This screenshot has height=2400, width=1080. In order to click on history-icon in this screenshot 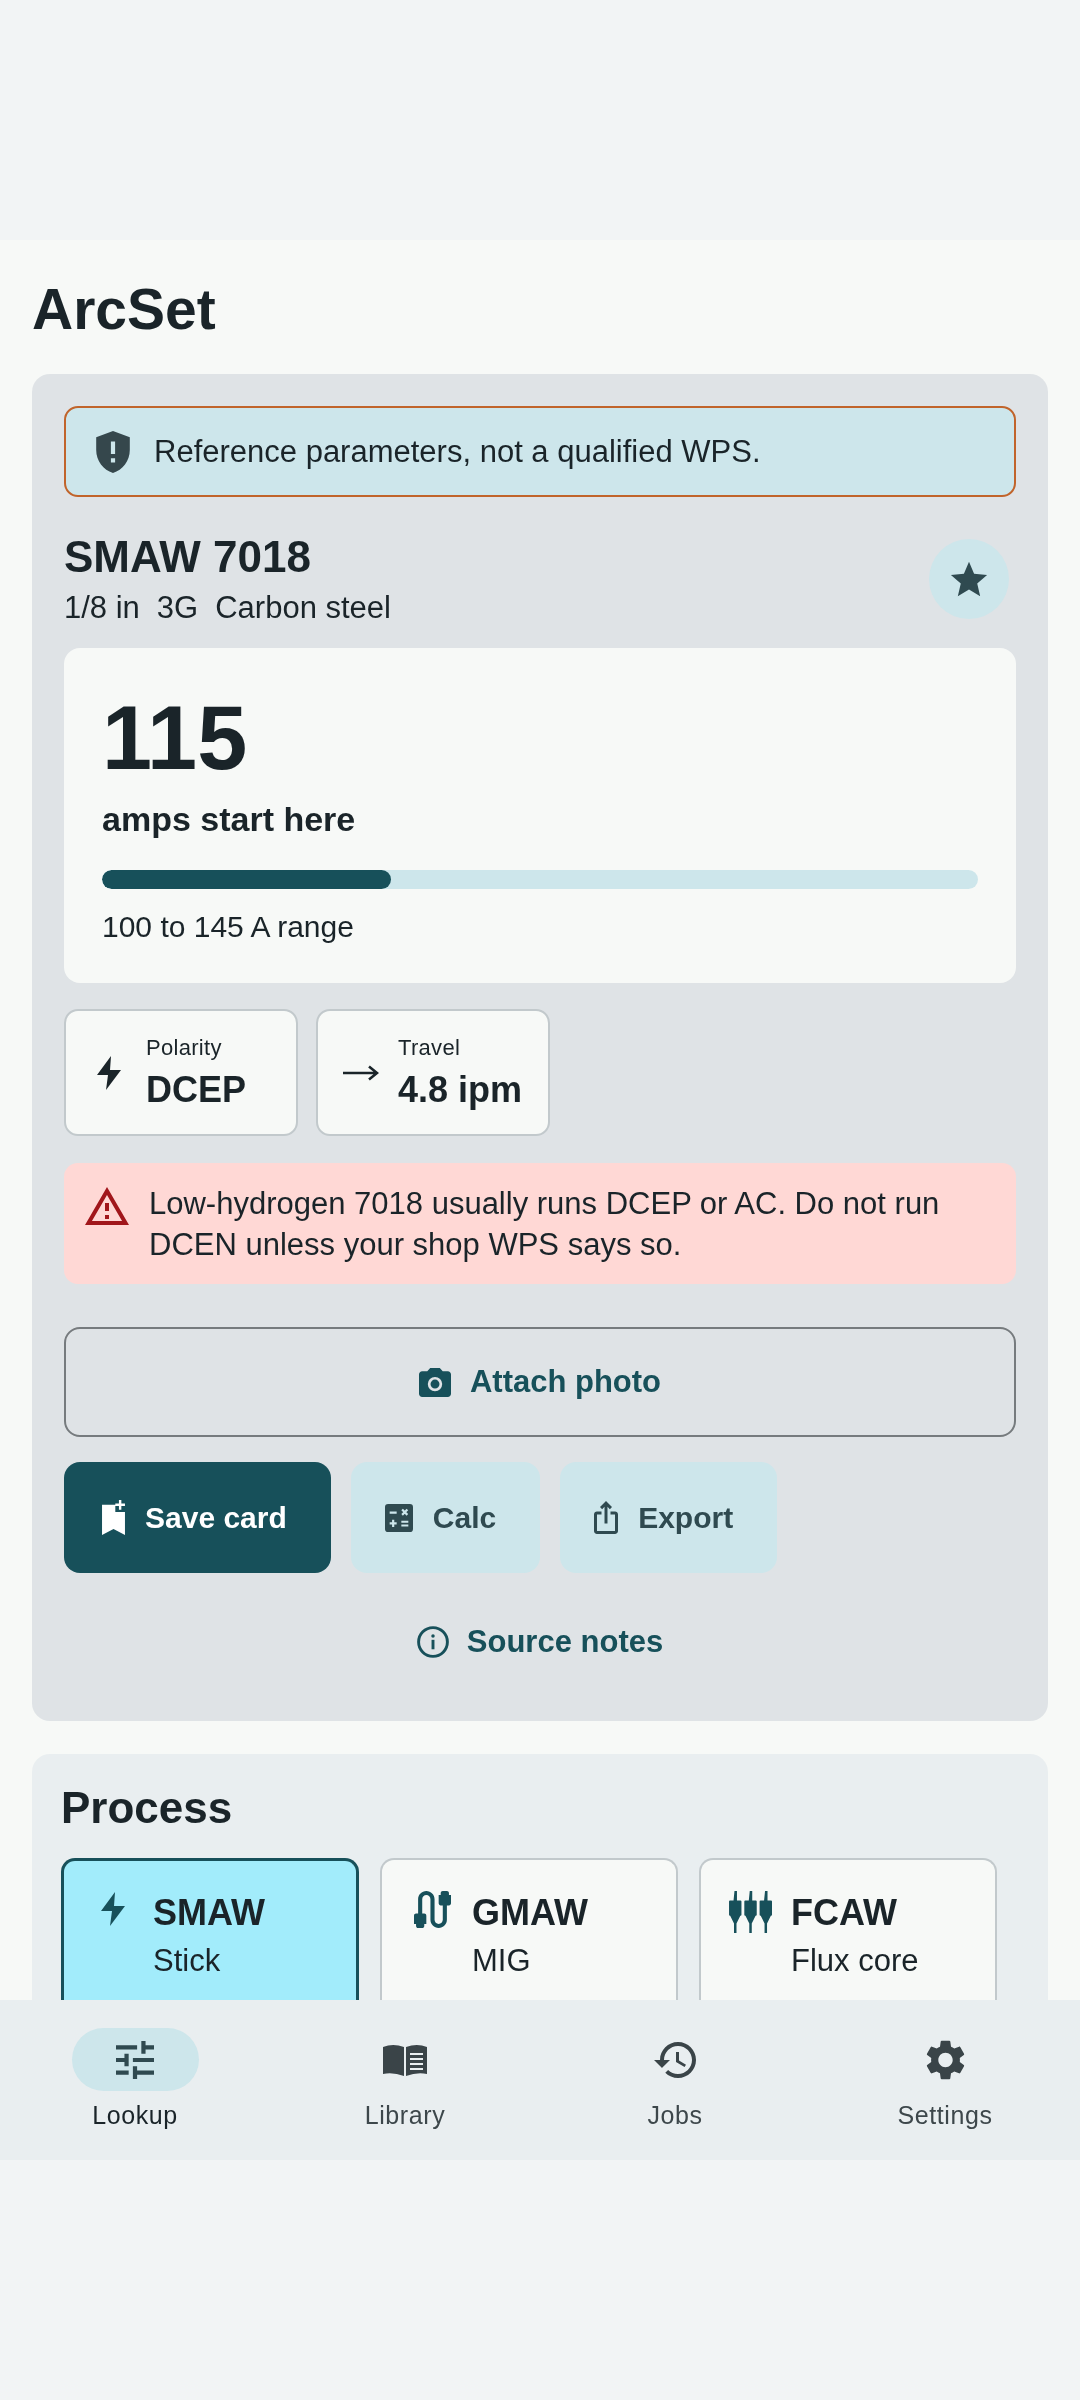, I will do `click(675, 2059)`.